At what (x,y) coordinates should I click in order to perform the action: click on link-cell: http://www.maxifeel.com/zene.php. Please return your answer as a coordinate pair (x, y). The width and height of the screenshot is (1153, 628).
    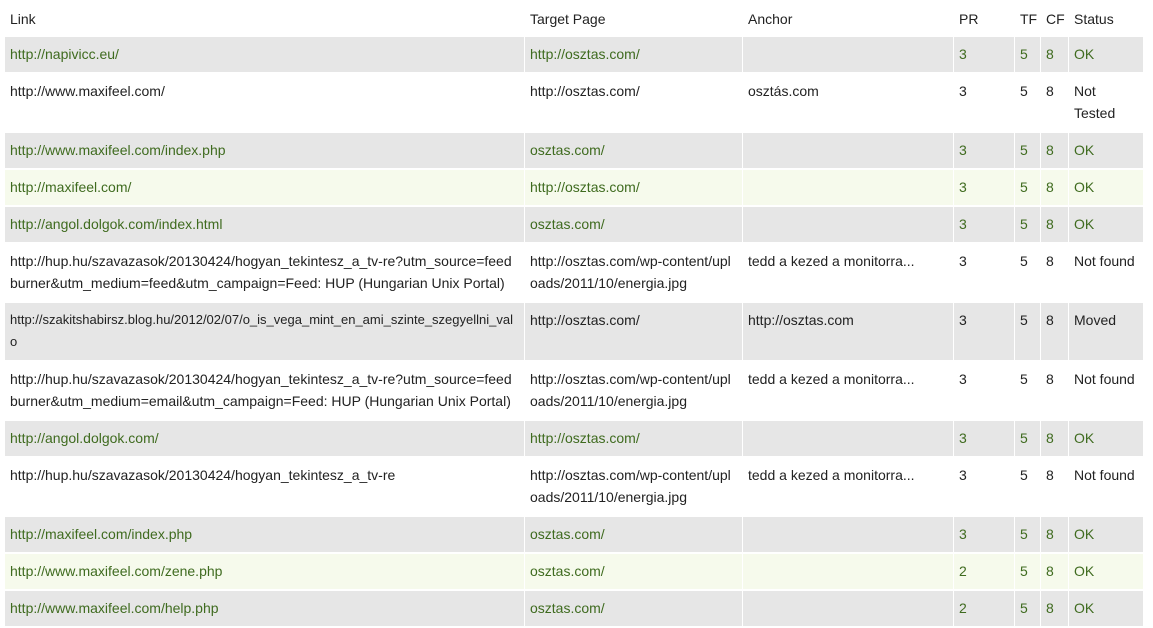
    Looking at the image, I should click on (265, 572).